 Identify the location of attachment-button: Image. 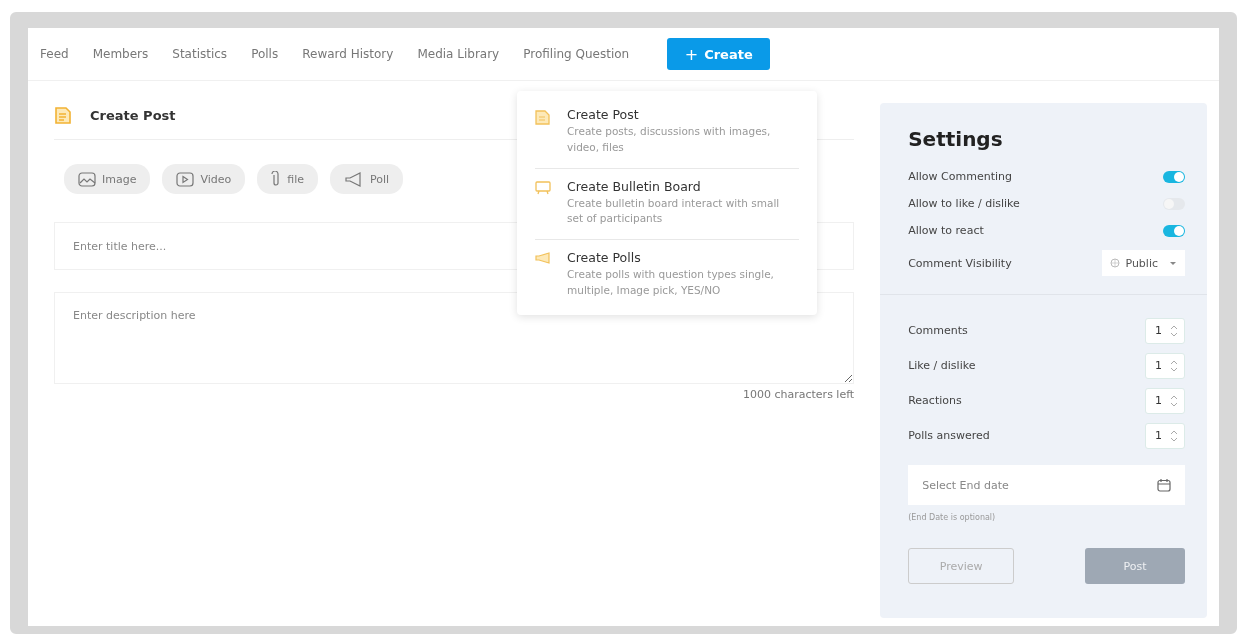
(107, 179).